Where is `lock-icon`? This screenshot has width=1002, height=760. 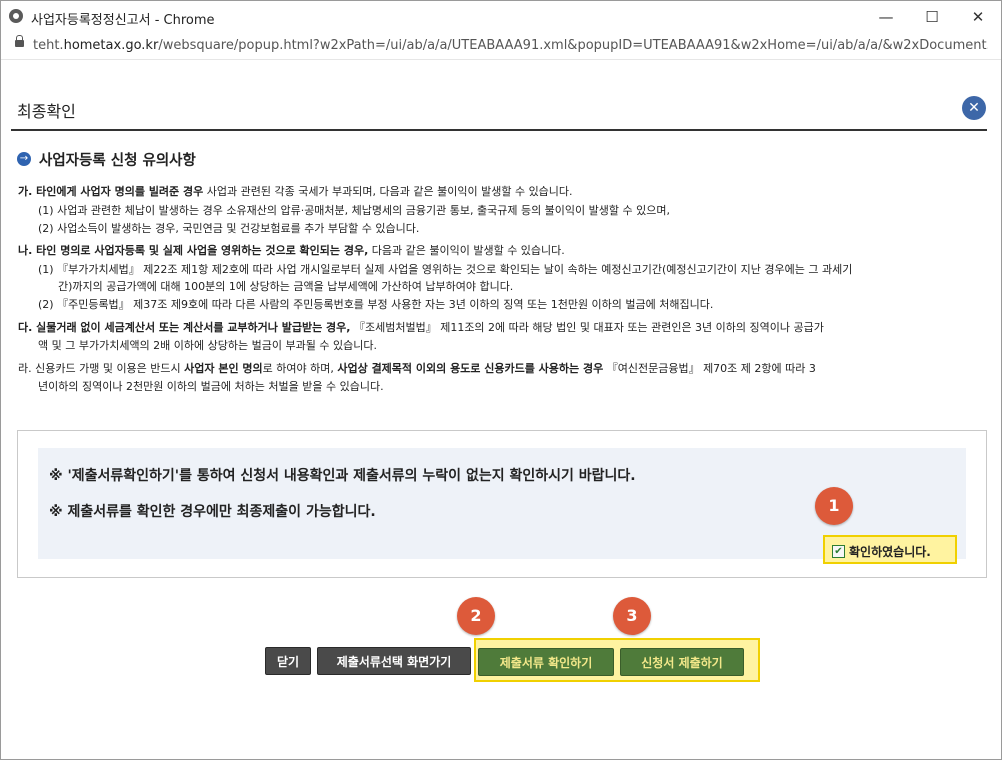 lock-icon is located at coordinates (19, 41).